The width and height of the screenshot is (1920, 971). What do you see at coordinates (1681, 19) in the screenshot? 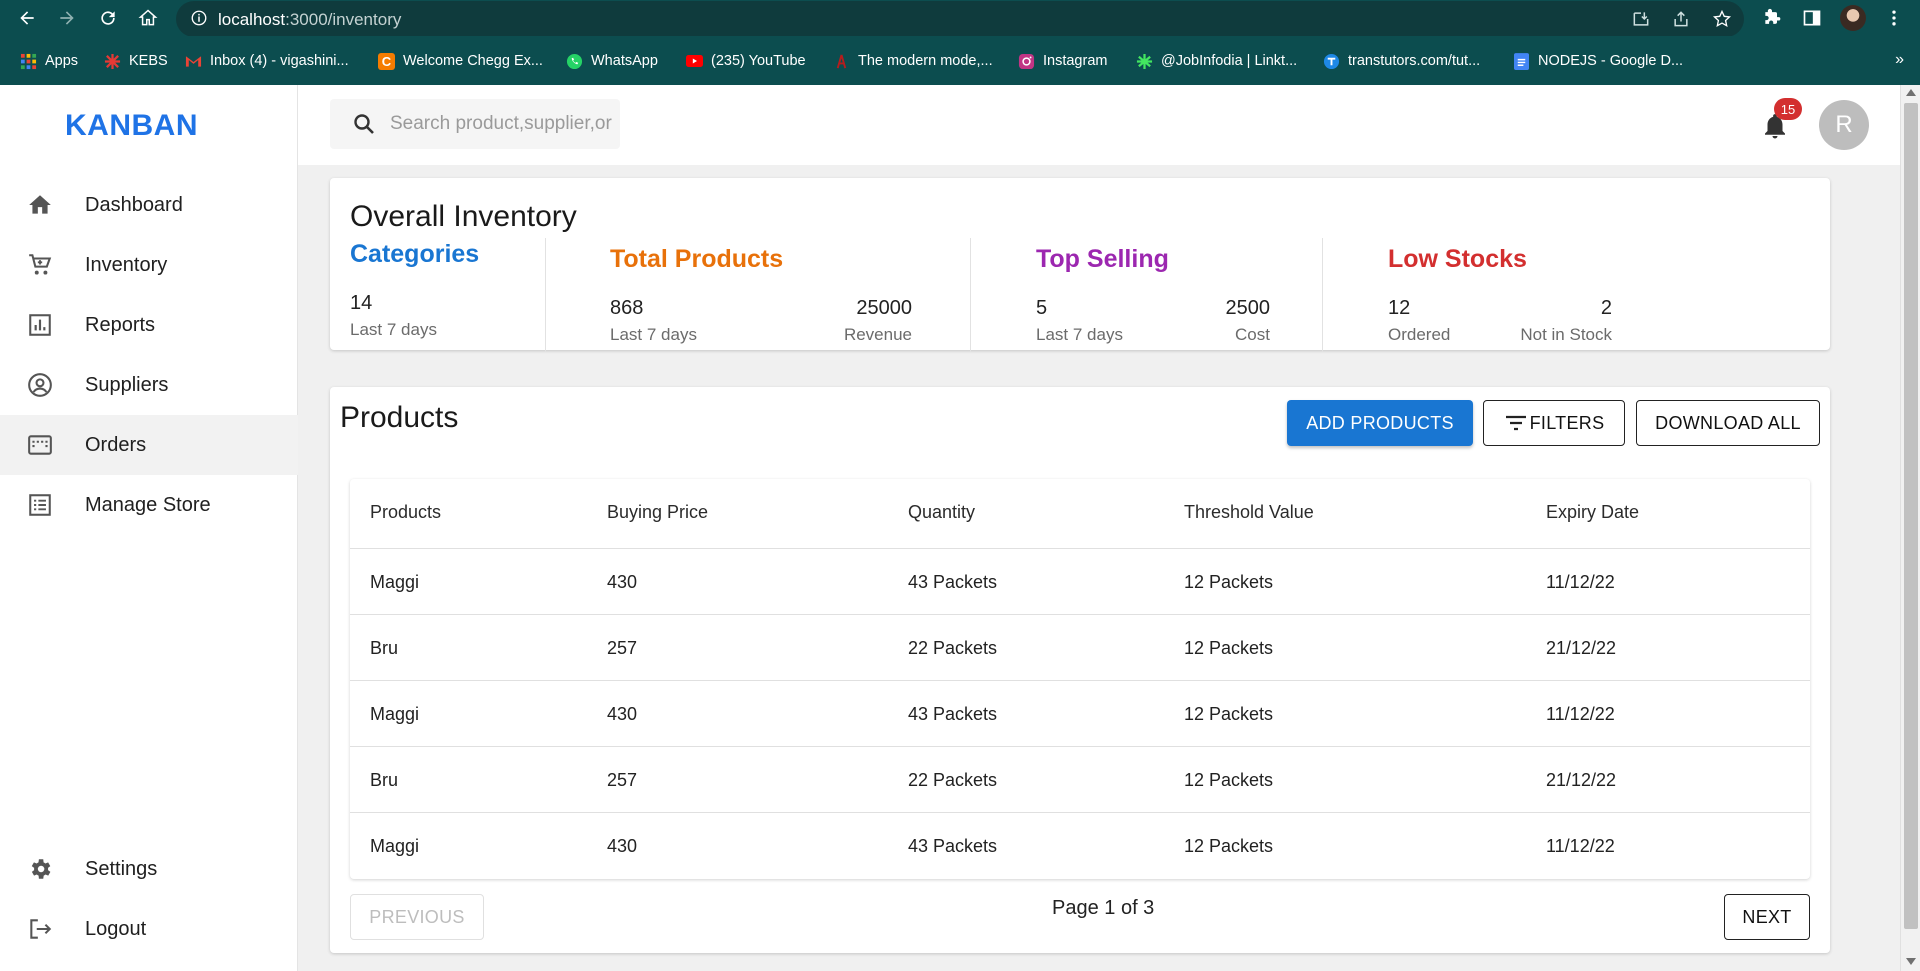
I see `share-icon` at bounding box center [1681, 19].